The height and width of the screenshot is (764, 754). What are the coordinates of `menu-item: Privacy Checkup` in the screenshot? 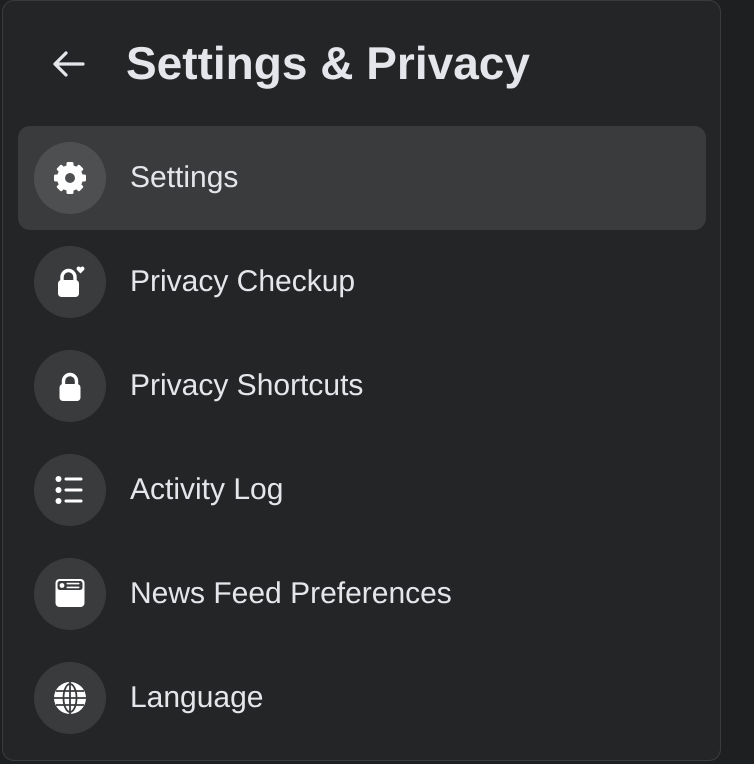 It's located at (362, 282).